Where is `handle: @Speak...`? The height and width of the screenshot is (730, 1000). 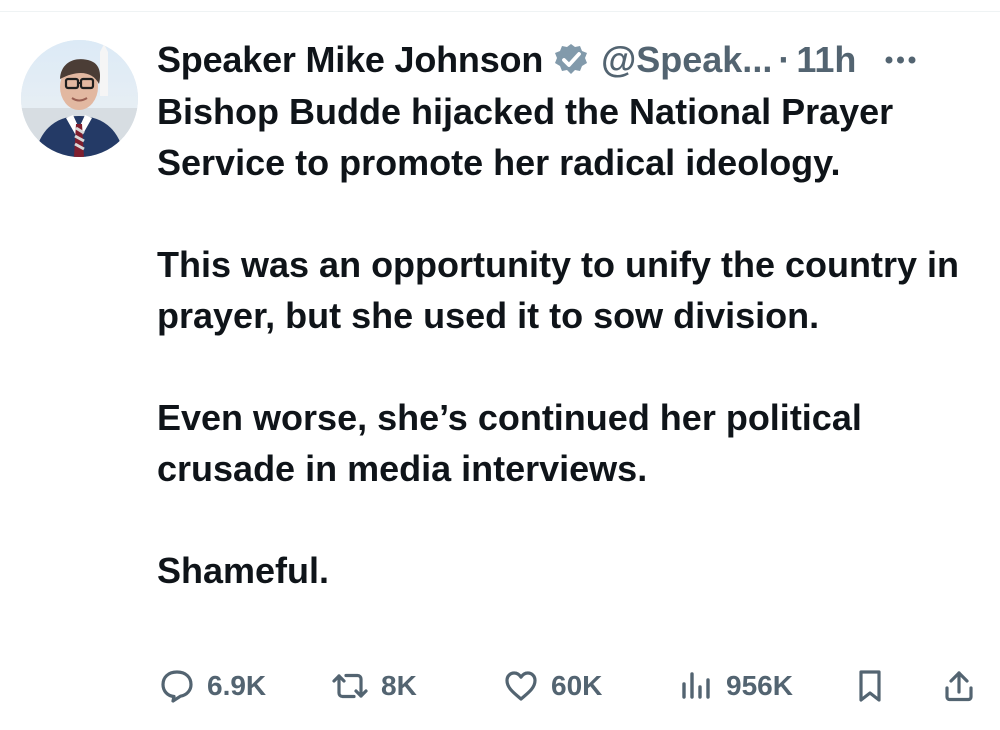
handle: @Speak... is located at coordinates (686, 60).